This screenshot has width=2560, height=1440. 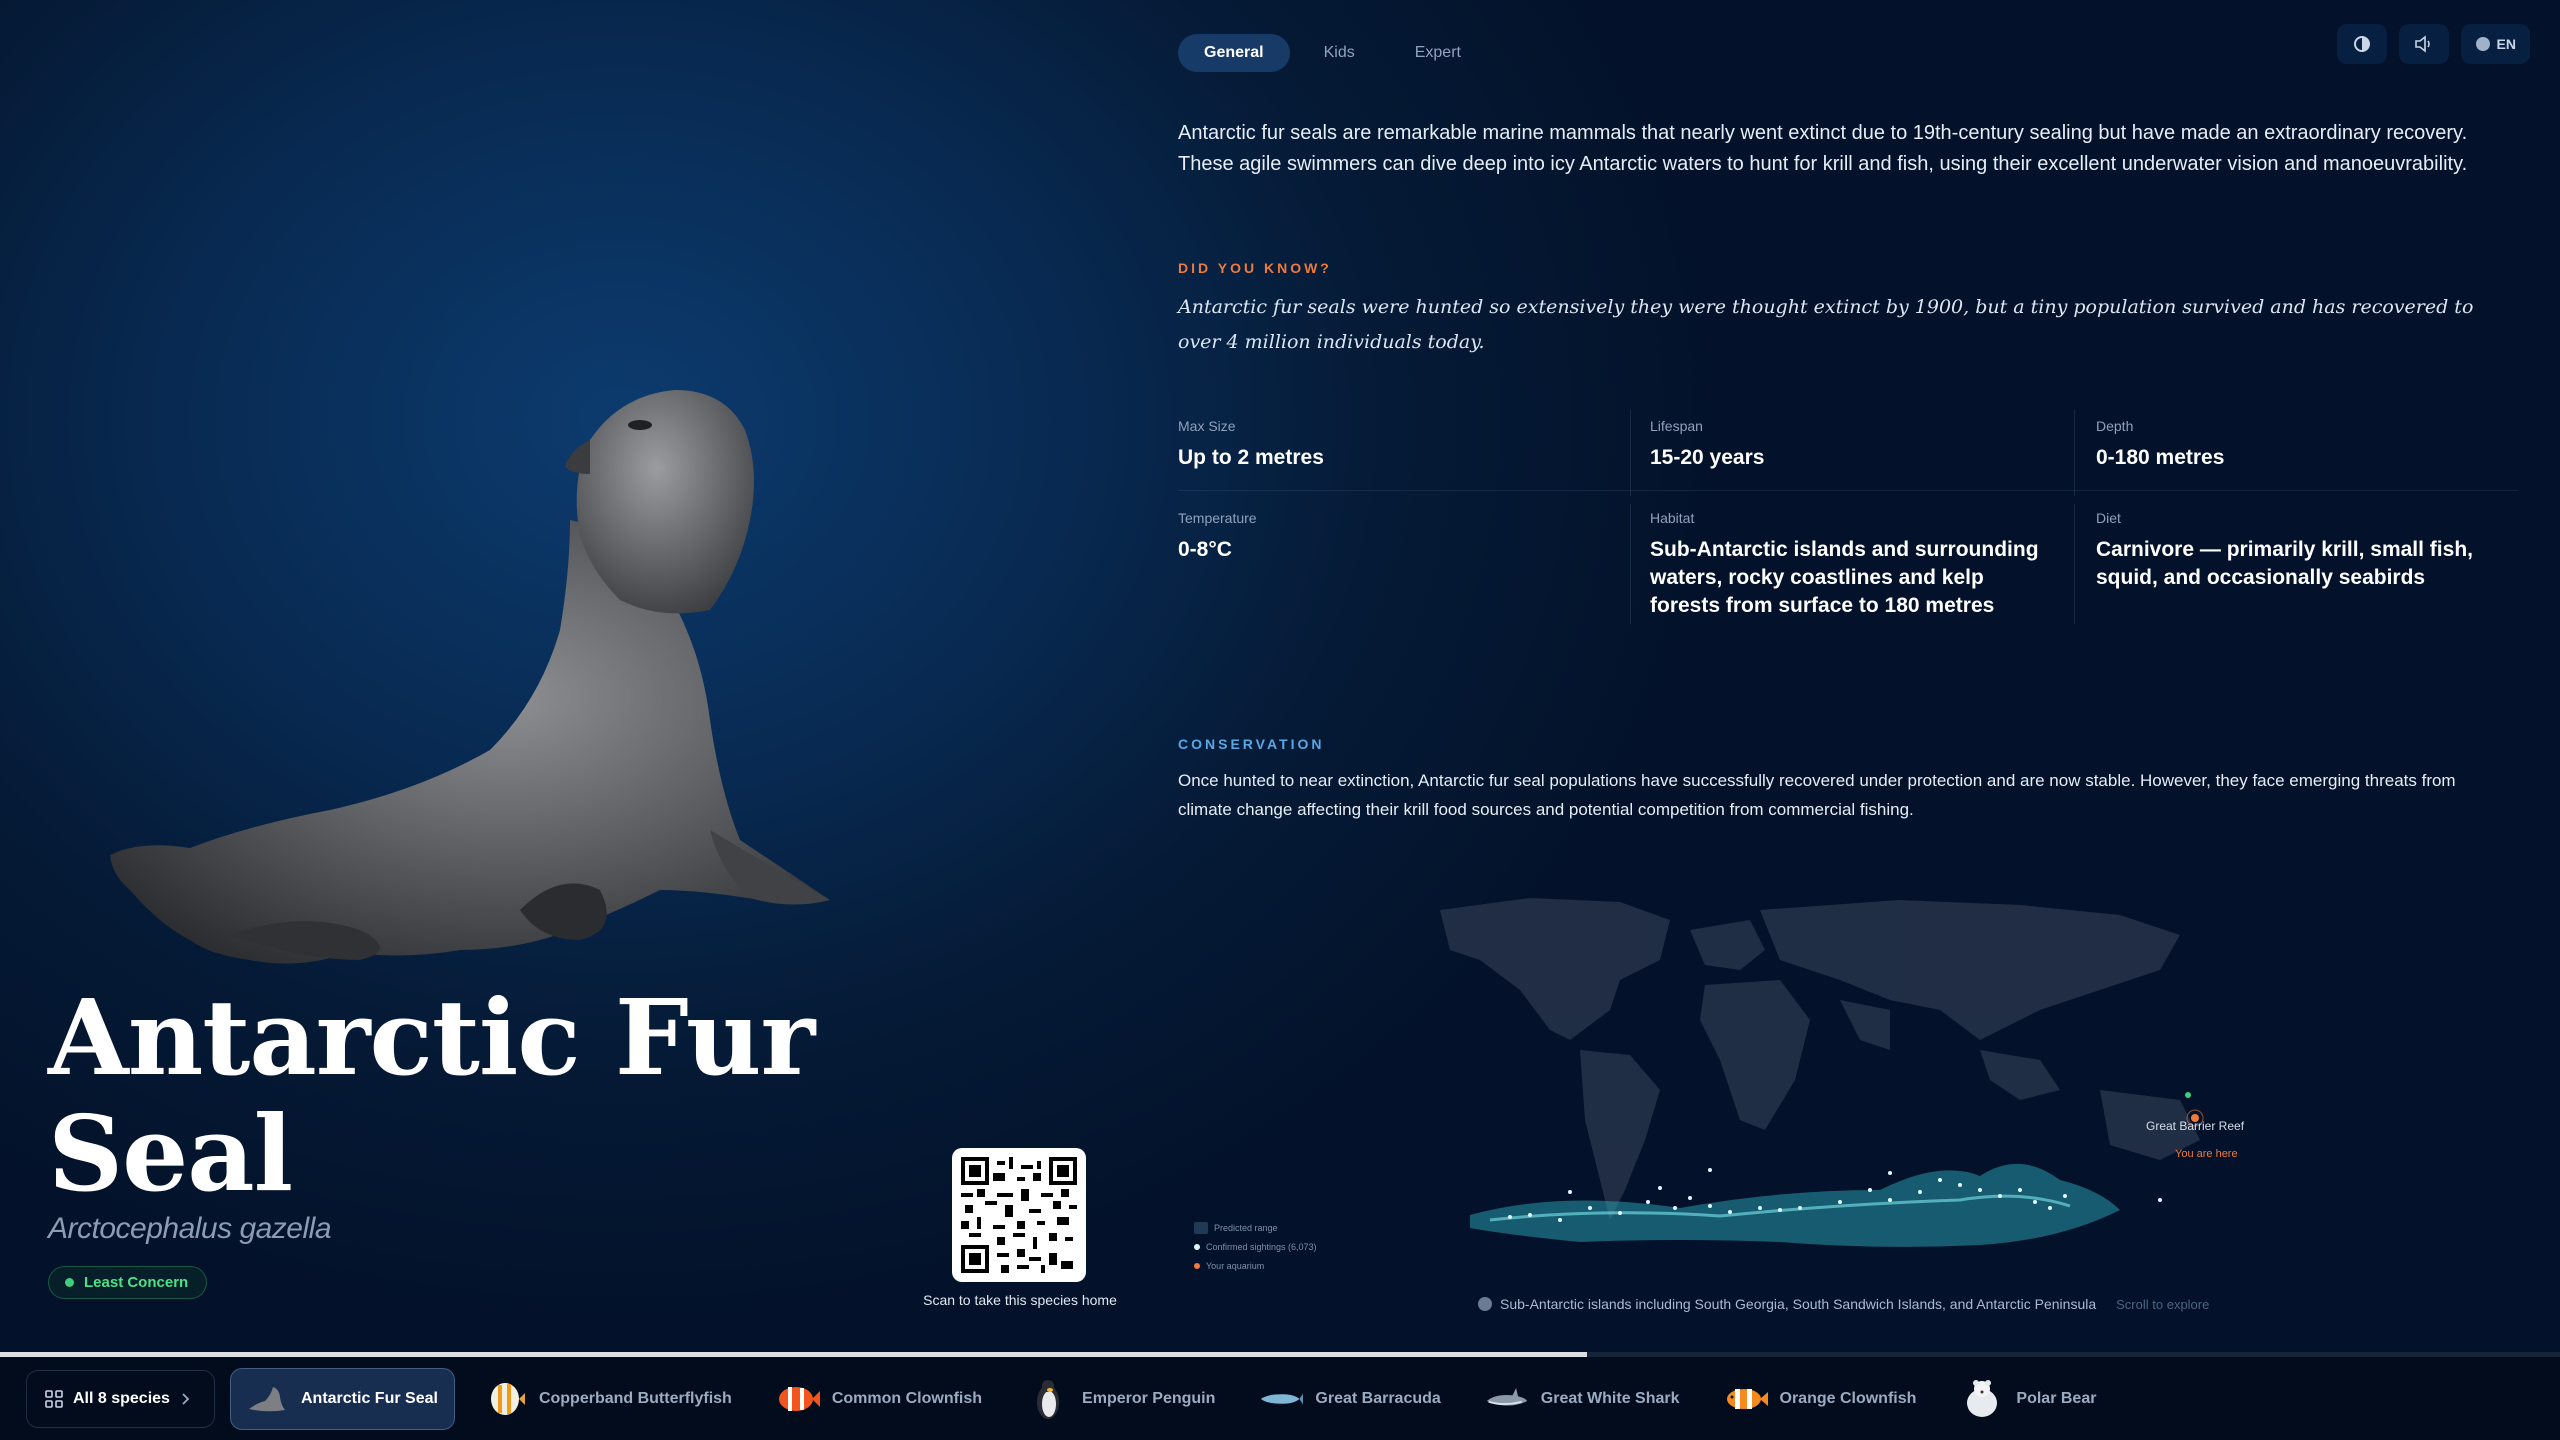 What do you see at coordinates (2056, 1398) in the screenshot?
I see `species-item-label: Polar Bear` at bounding box center [2056, 1398].